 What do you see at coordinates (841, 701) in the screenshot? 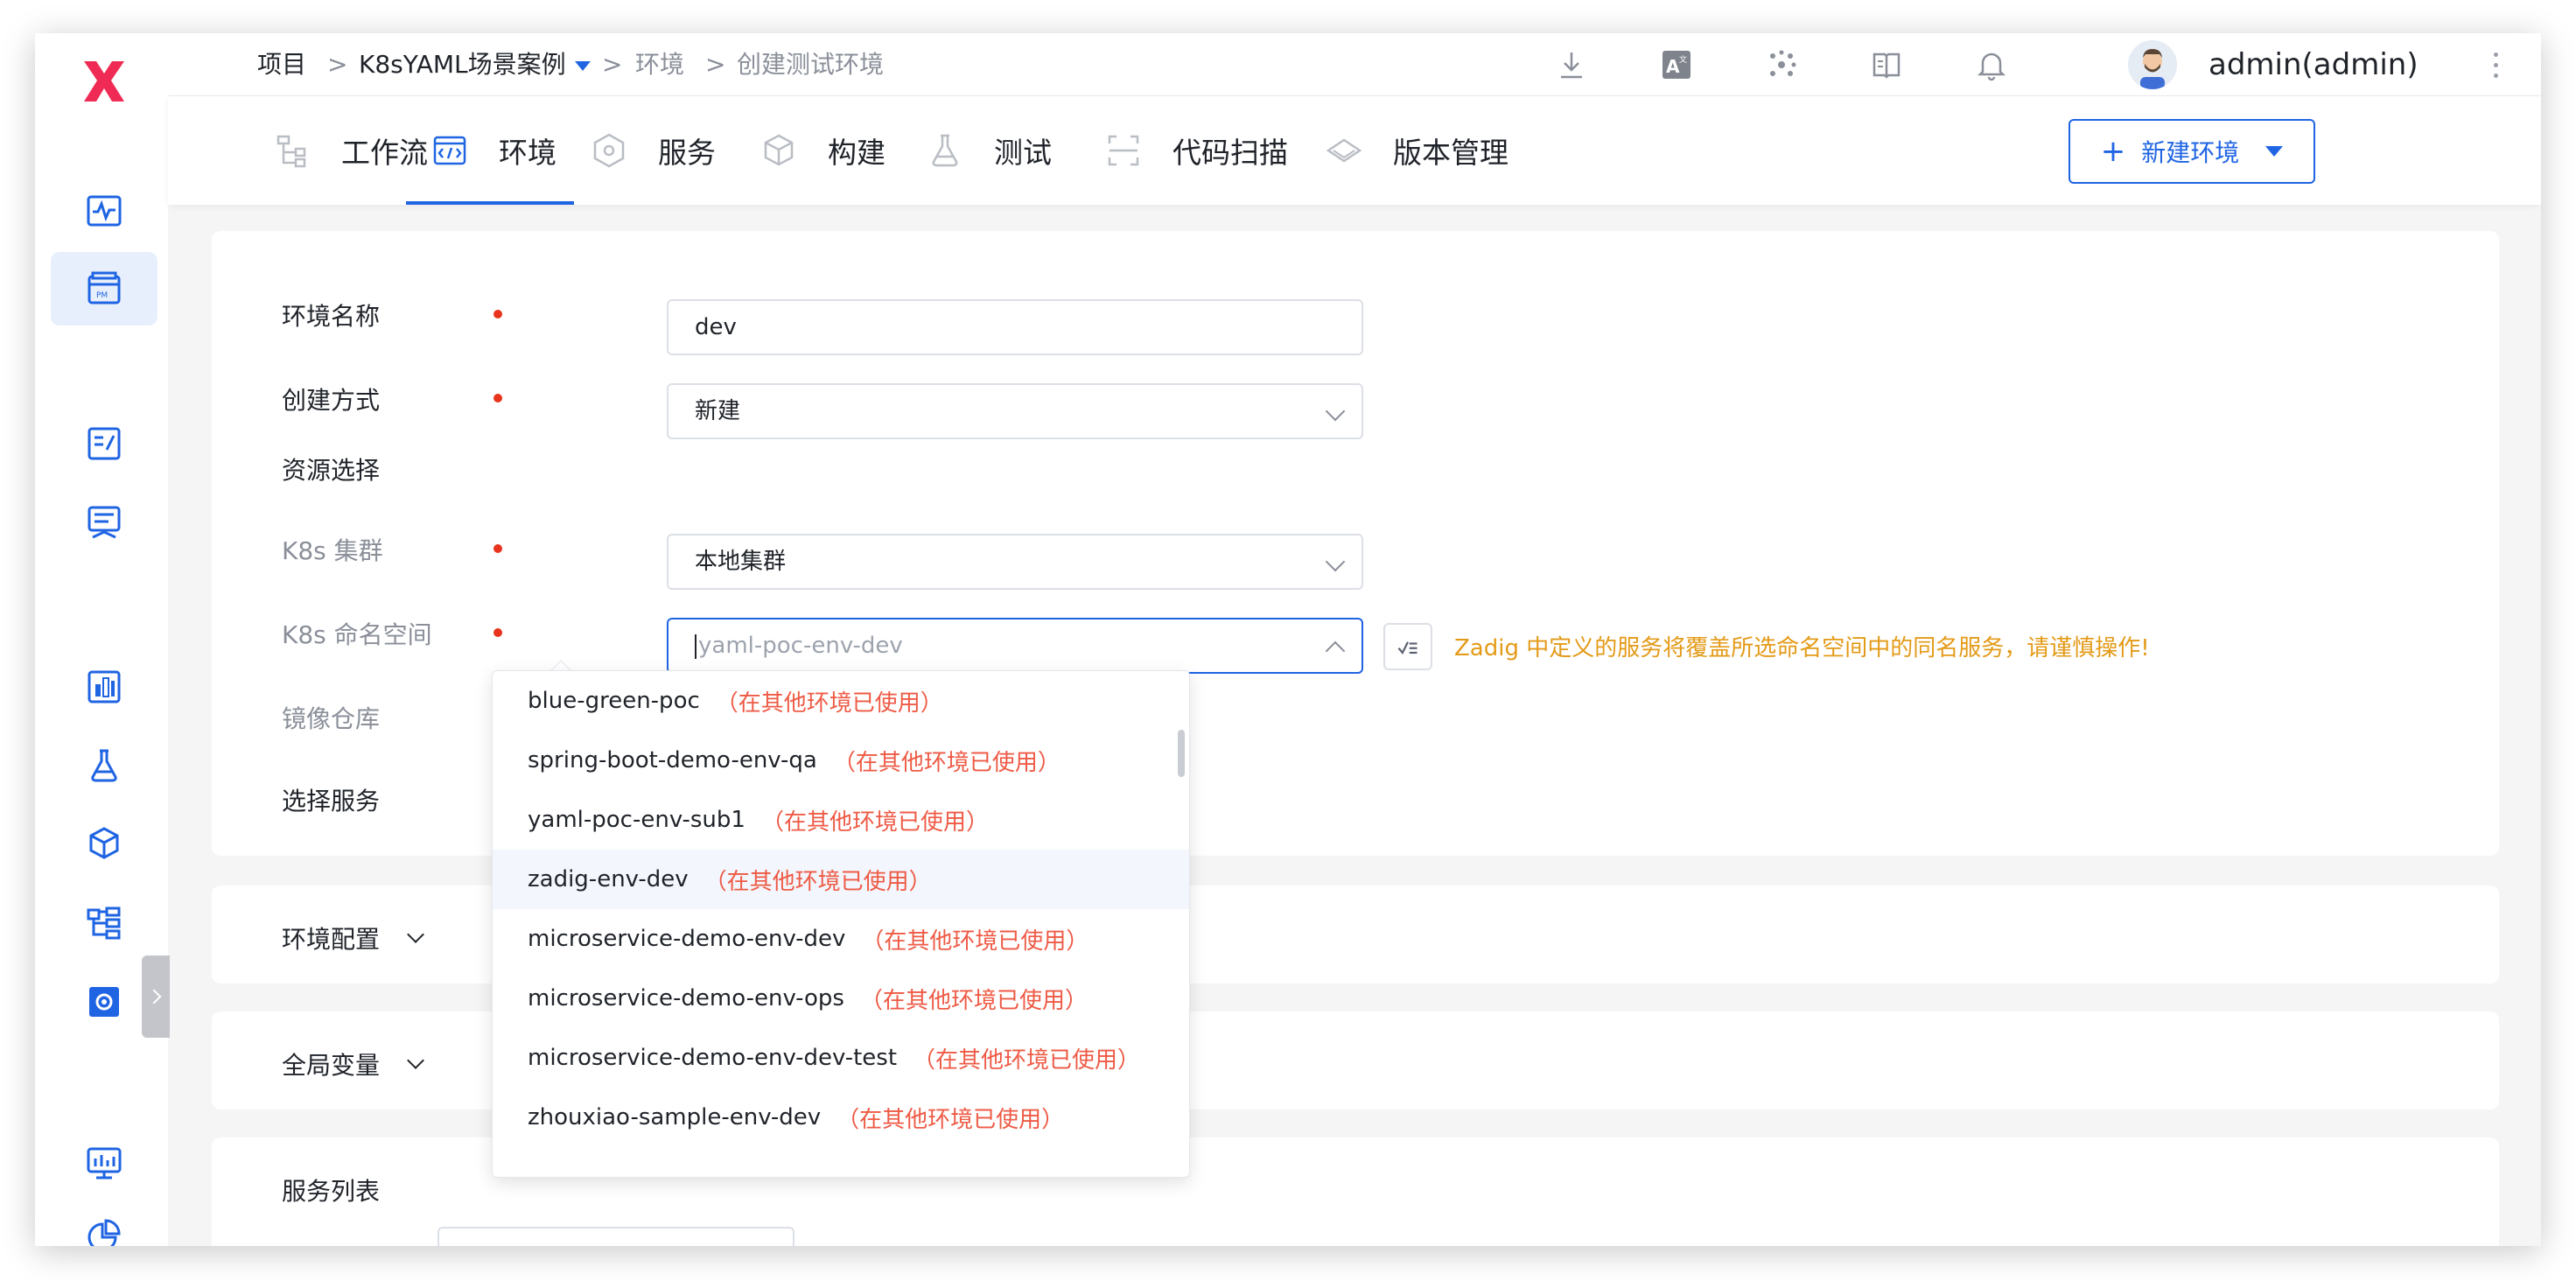
I see `namespace-option: blue-green-poc （在其他环境已使用）` at bounding box center [841, 701].